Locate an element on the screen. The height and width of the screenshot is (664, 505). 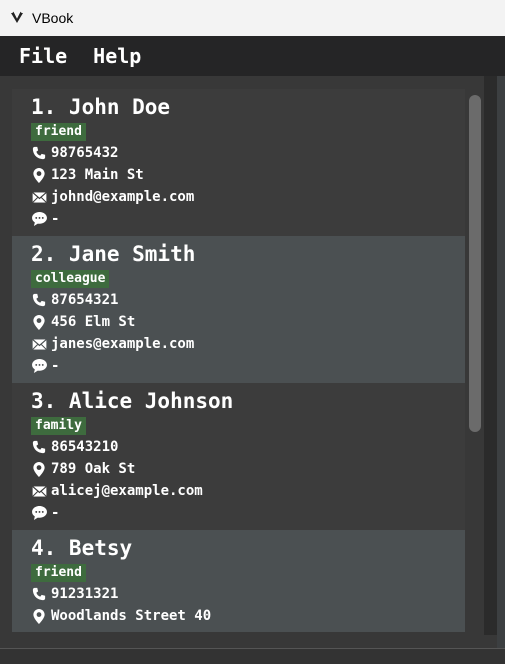
contact-address-row: 789 Oak St is located at coordinates (83, 469).